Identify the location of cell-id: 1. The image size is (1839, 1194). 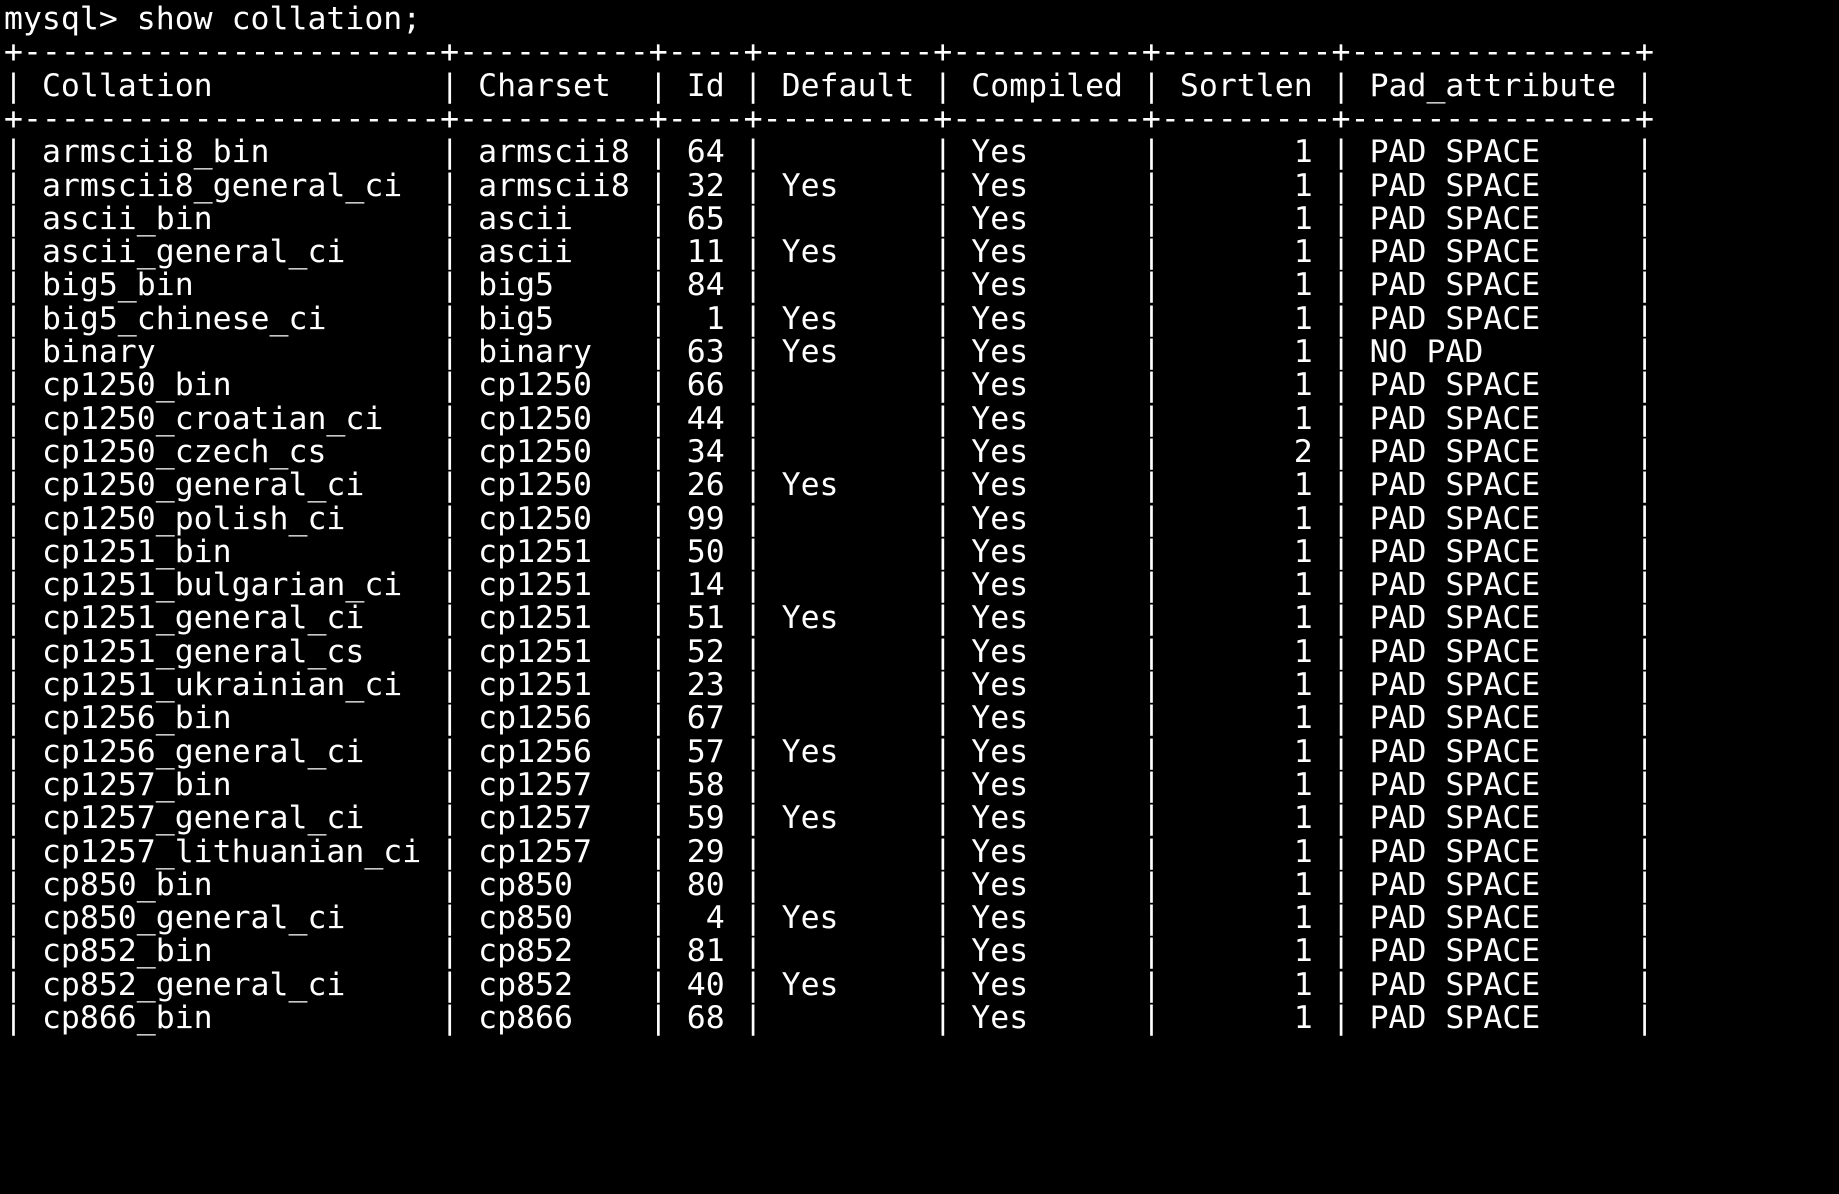
(705, 318).